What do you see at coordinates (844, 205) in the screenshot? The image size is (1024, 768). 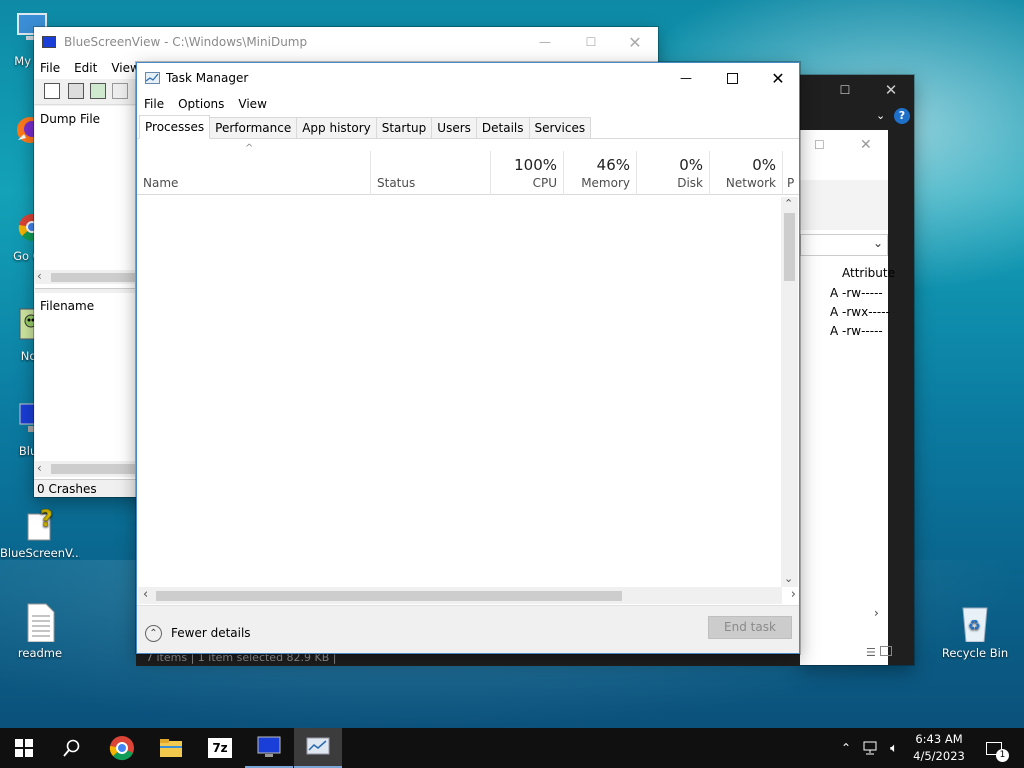 I see `ribbon-strip` at bounding box center [844, 205].